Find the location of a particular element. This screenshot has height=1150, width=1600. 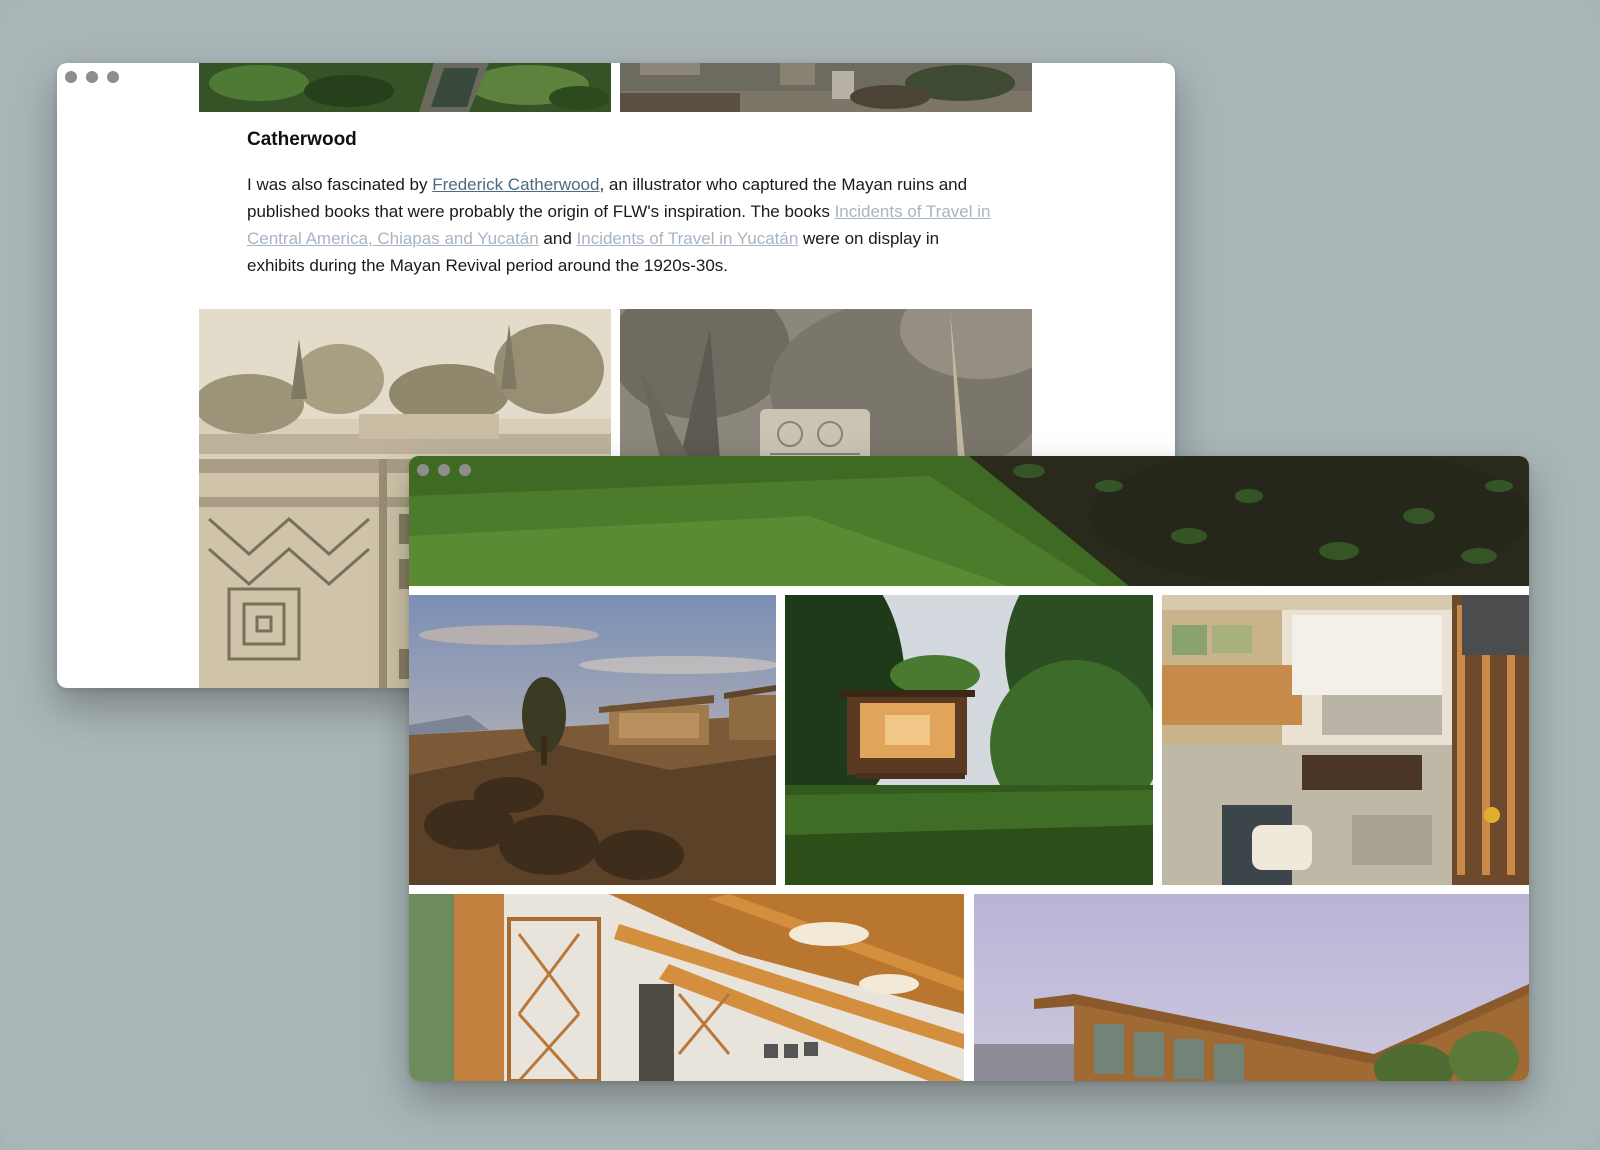

forest-cabin-photo is located at coordinates (969, 740).